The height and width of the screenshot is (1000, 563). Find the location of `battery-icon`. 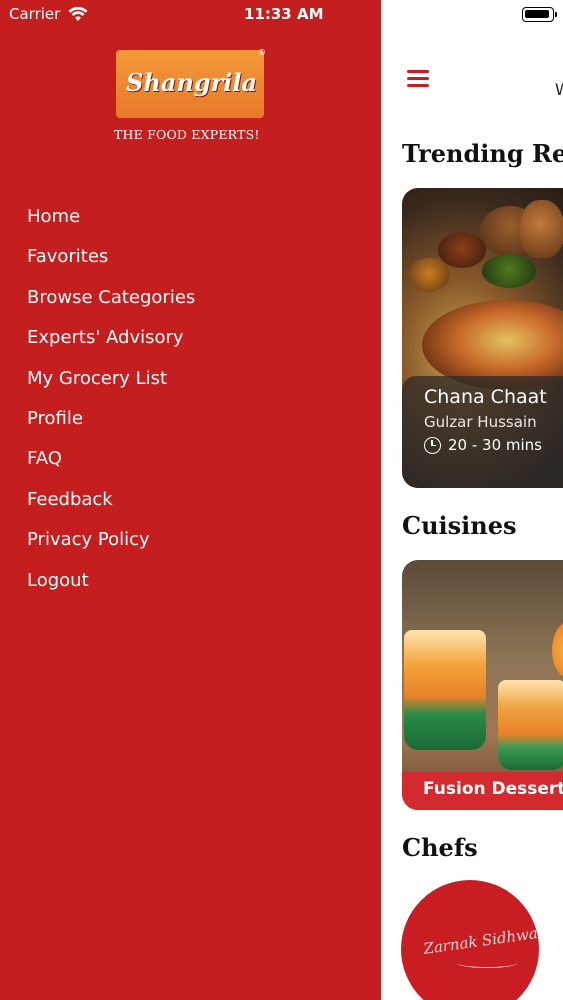

battery-icon is located at coordinates (539, 14).